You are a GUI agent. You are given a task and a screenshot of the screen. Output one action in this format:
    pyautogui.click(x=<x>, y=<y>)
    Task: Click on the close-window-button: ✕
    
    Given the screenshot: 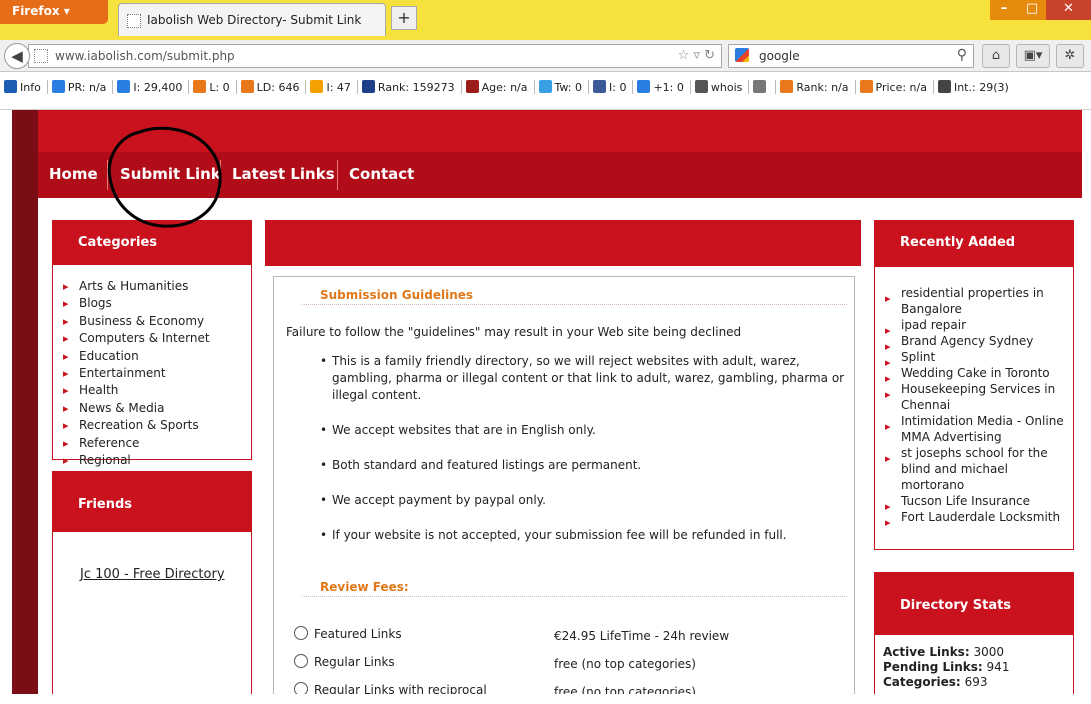 What is the action you would take?
    pyautogui.click(x=1068, y=10)
    